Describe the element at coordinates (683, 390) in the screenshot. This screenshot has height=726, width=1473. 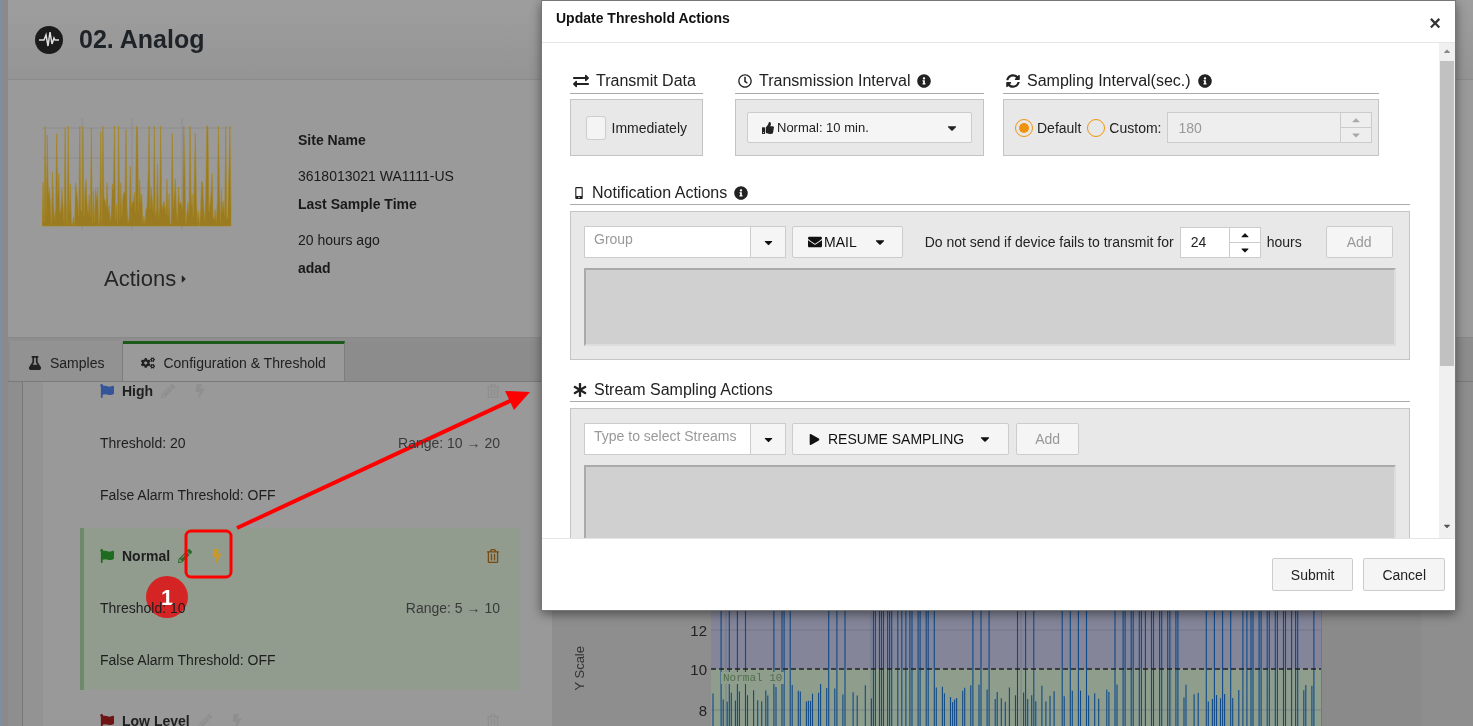
I see `section-heading: Stream Sampling Actions` at that location.